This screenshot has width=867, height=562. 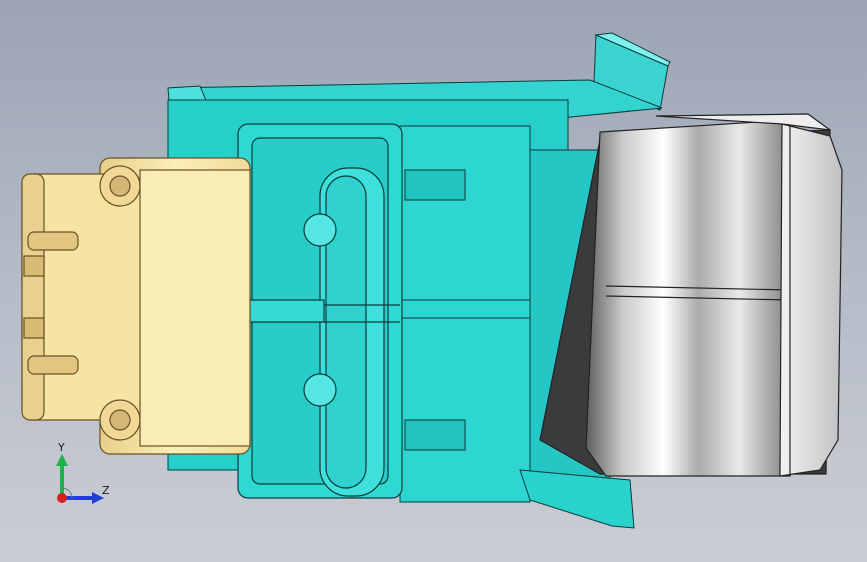 What do you see at coordinates (106, 490) in the screenshot?
I see `z-axis-label: Z` at bounding box center [106, 490].